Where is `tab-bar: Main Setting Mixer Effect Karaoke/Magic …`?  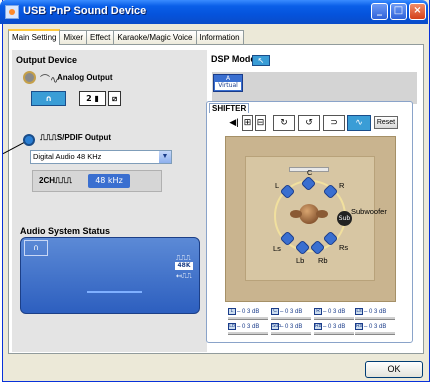 tab-bar: Main Setting Mixer Effect Karaoke/Magic … is located at coordinates (126, 37).